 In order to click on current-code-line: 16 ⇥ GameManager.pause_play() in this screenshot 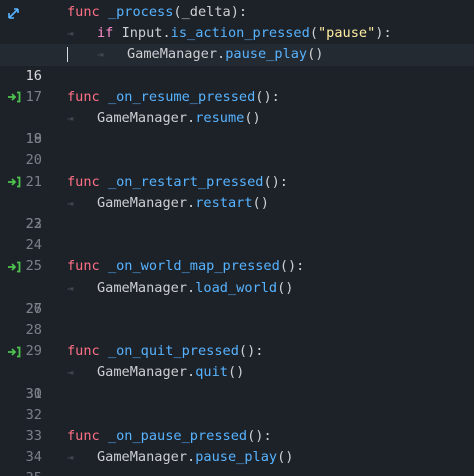, I will do `click(237, 64)`.